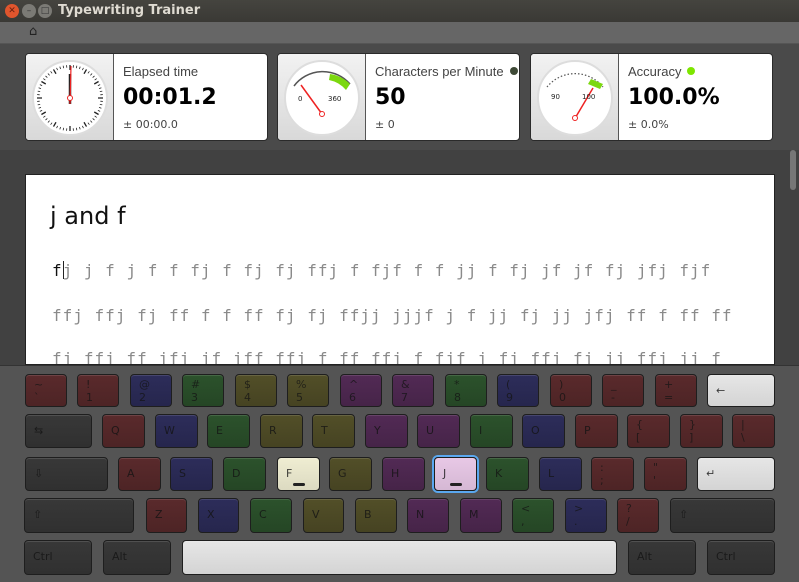 This screenshot has height=582, width=799. I want to click on key-label: ⇧, so click(684, 514).